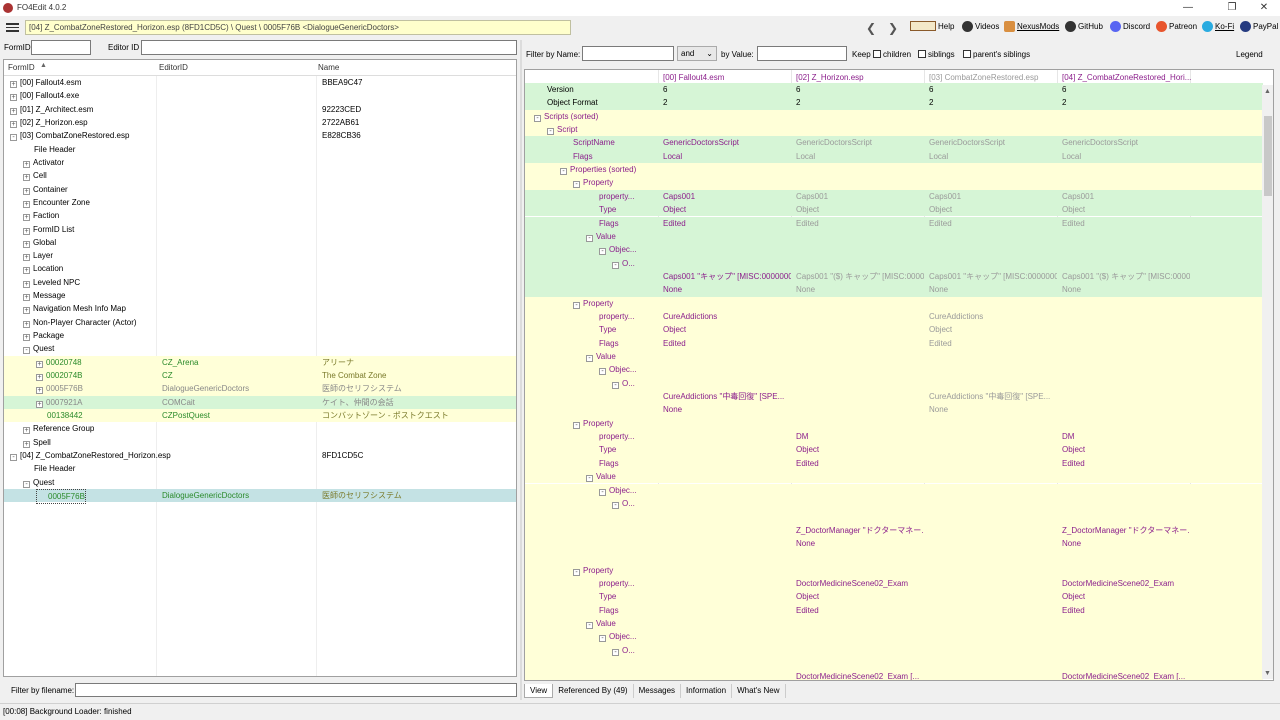 This screenshot has width=1280, height=720. What do you see at coordinates (260, 482) in the screenshot?
I see `tree-row: - Quest` at bounding box center [260, 482].